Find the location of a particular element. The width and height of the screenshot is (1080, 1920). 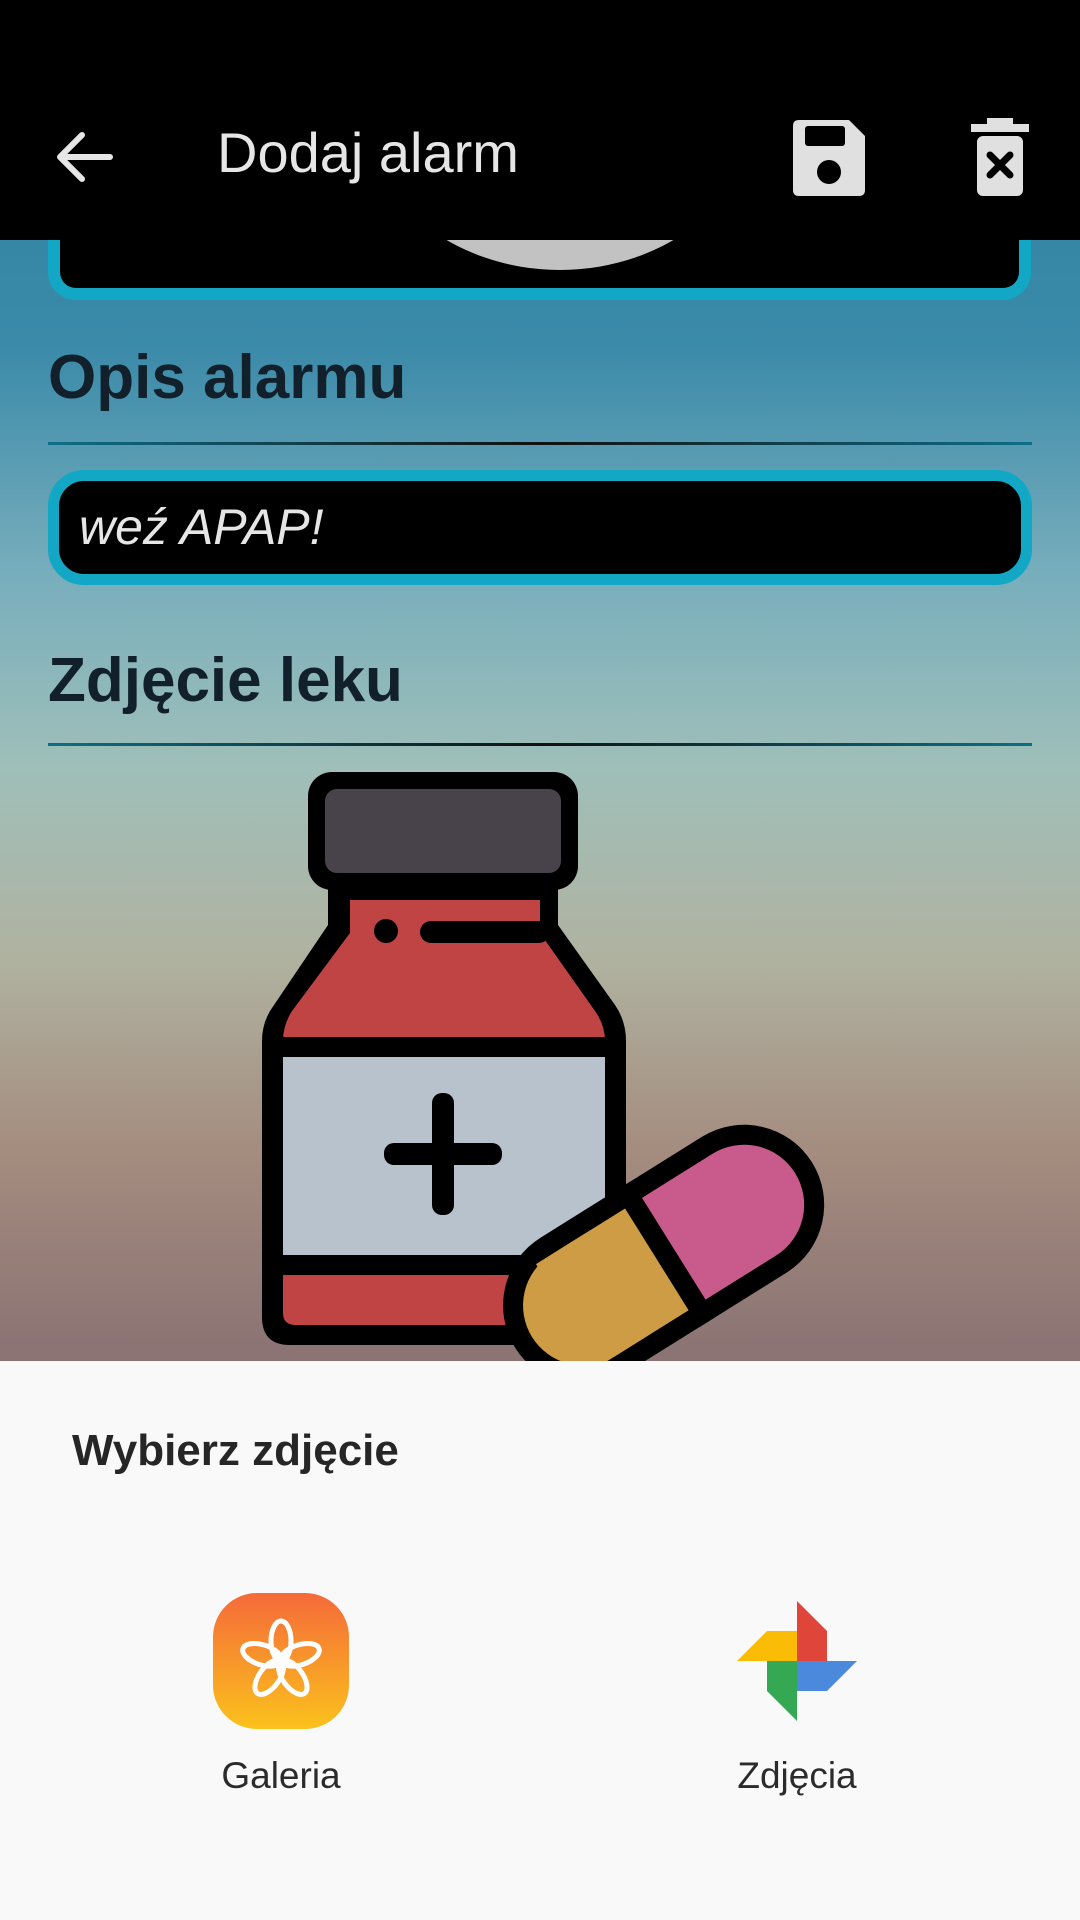

description-heading: Opis alarmu is located at coordinates (227, 377).